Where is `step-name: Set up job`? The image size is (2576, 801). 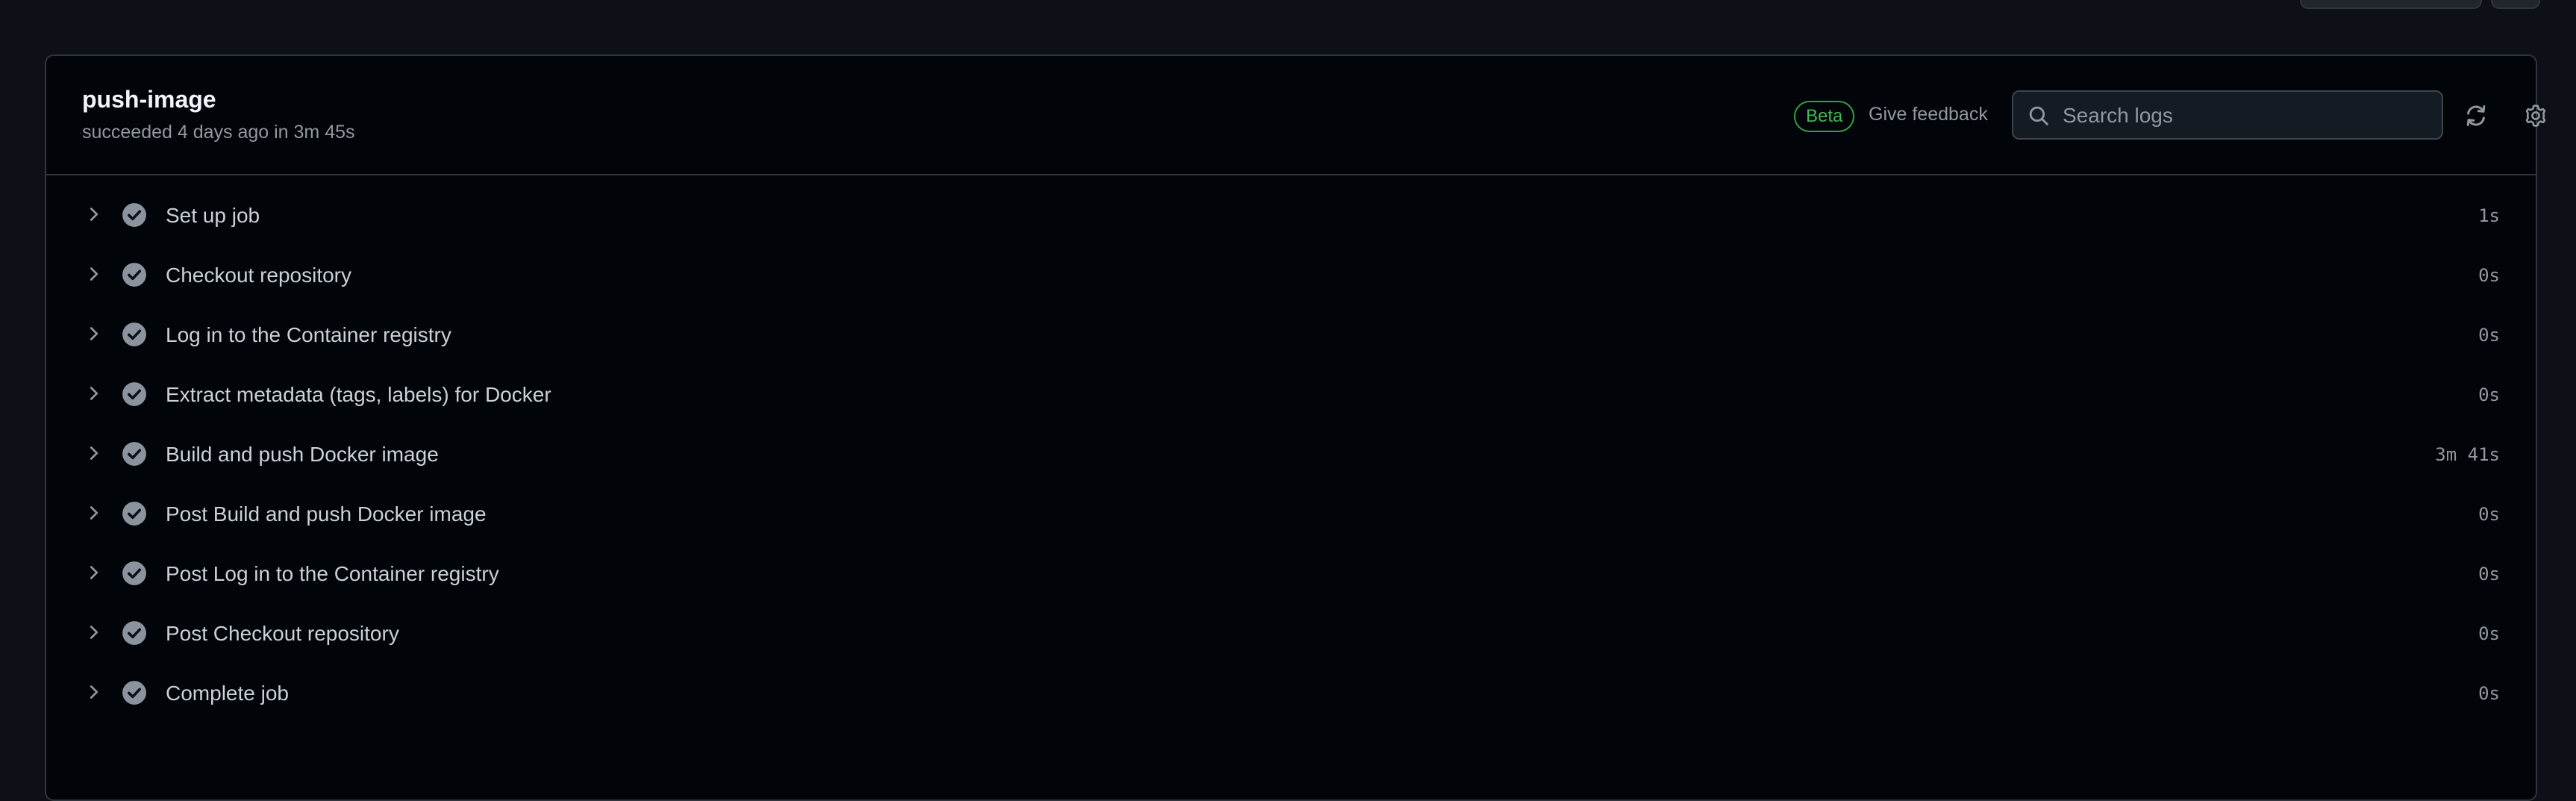 step-name: Set up job is located at coordinates (213, 215).